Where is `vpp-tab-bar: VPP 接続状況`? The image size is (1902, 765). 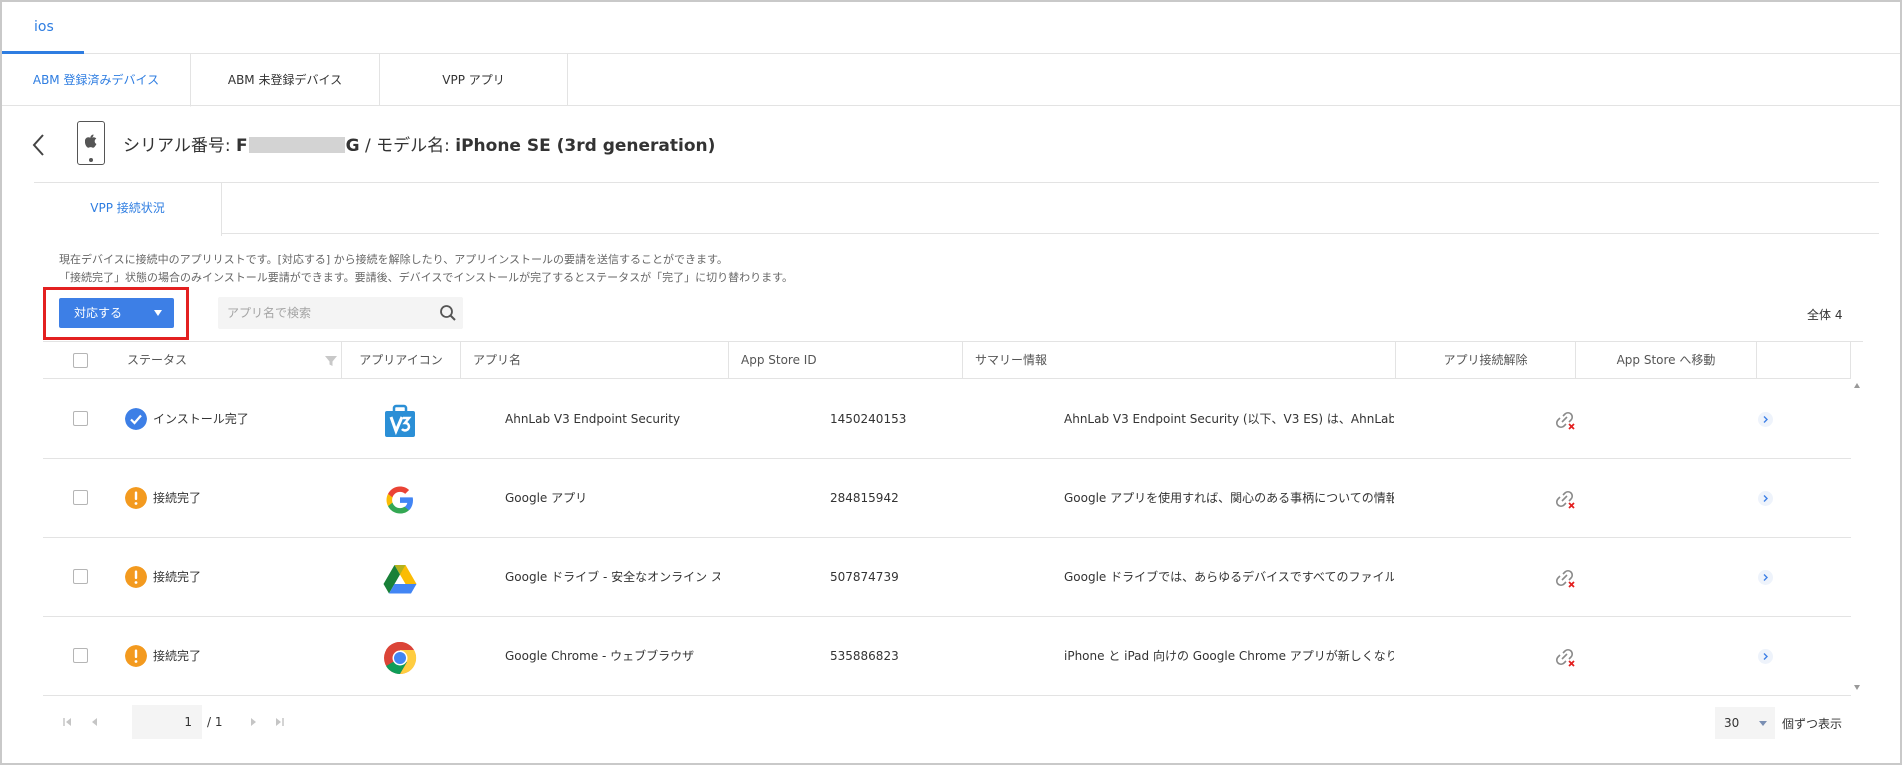
vpp-tab-bar: VPP 接続状況 is located at coordinates (956, 209).